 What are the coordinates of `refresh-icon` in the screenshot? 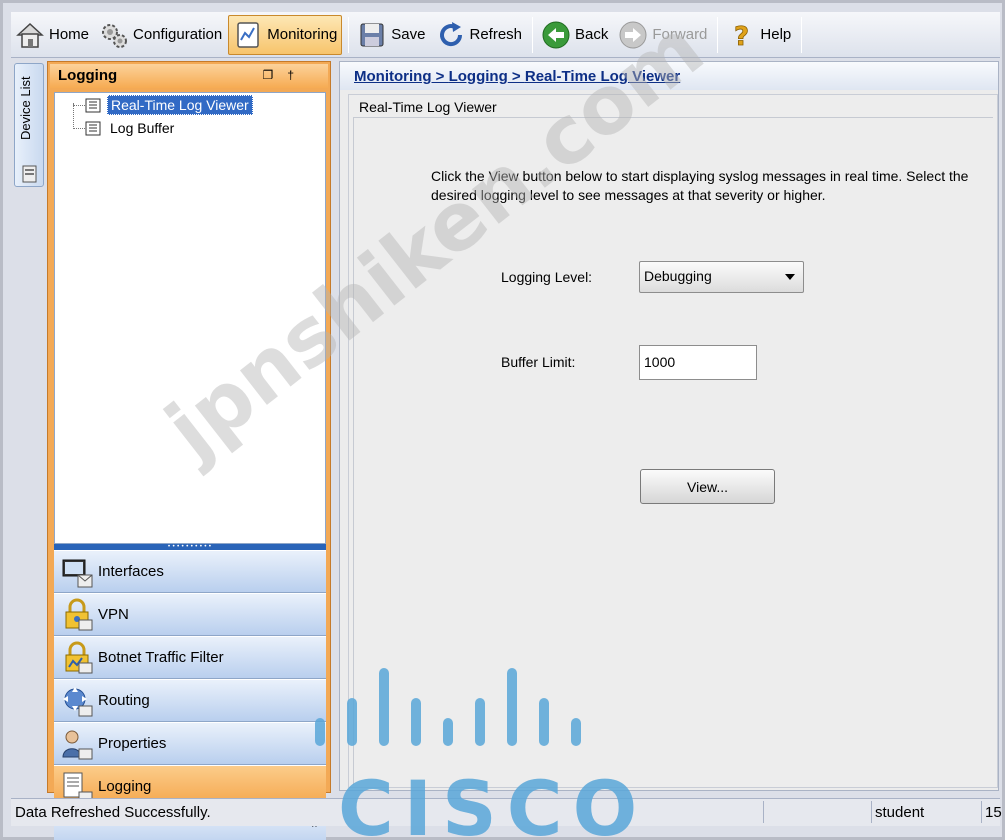 It's located at (450, 33).